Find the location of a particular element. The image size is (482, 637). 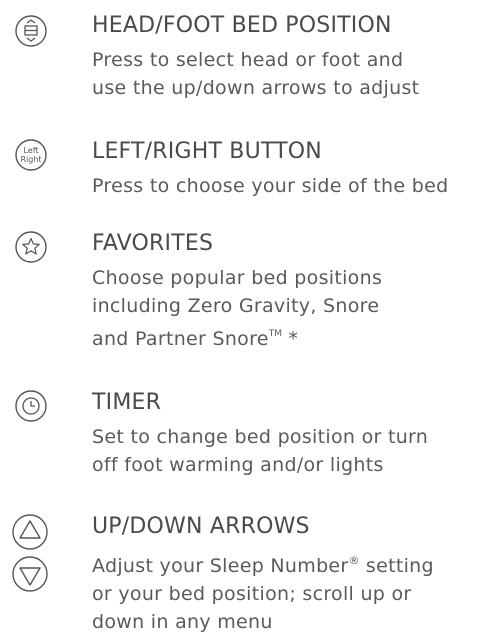

up-arrow-icon is located at coordinates (30, 532).